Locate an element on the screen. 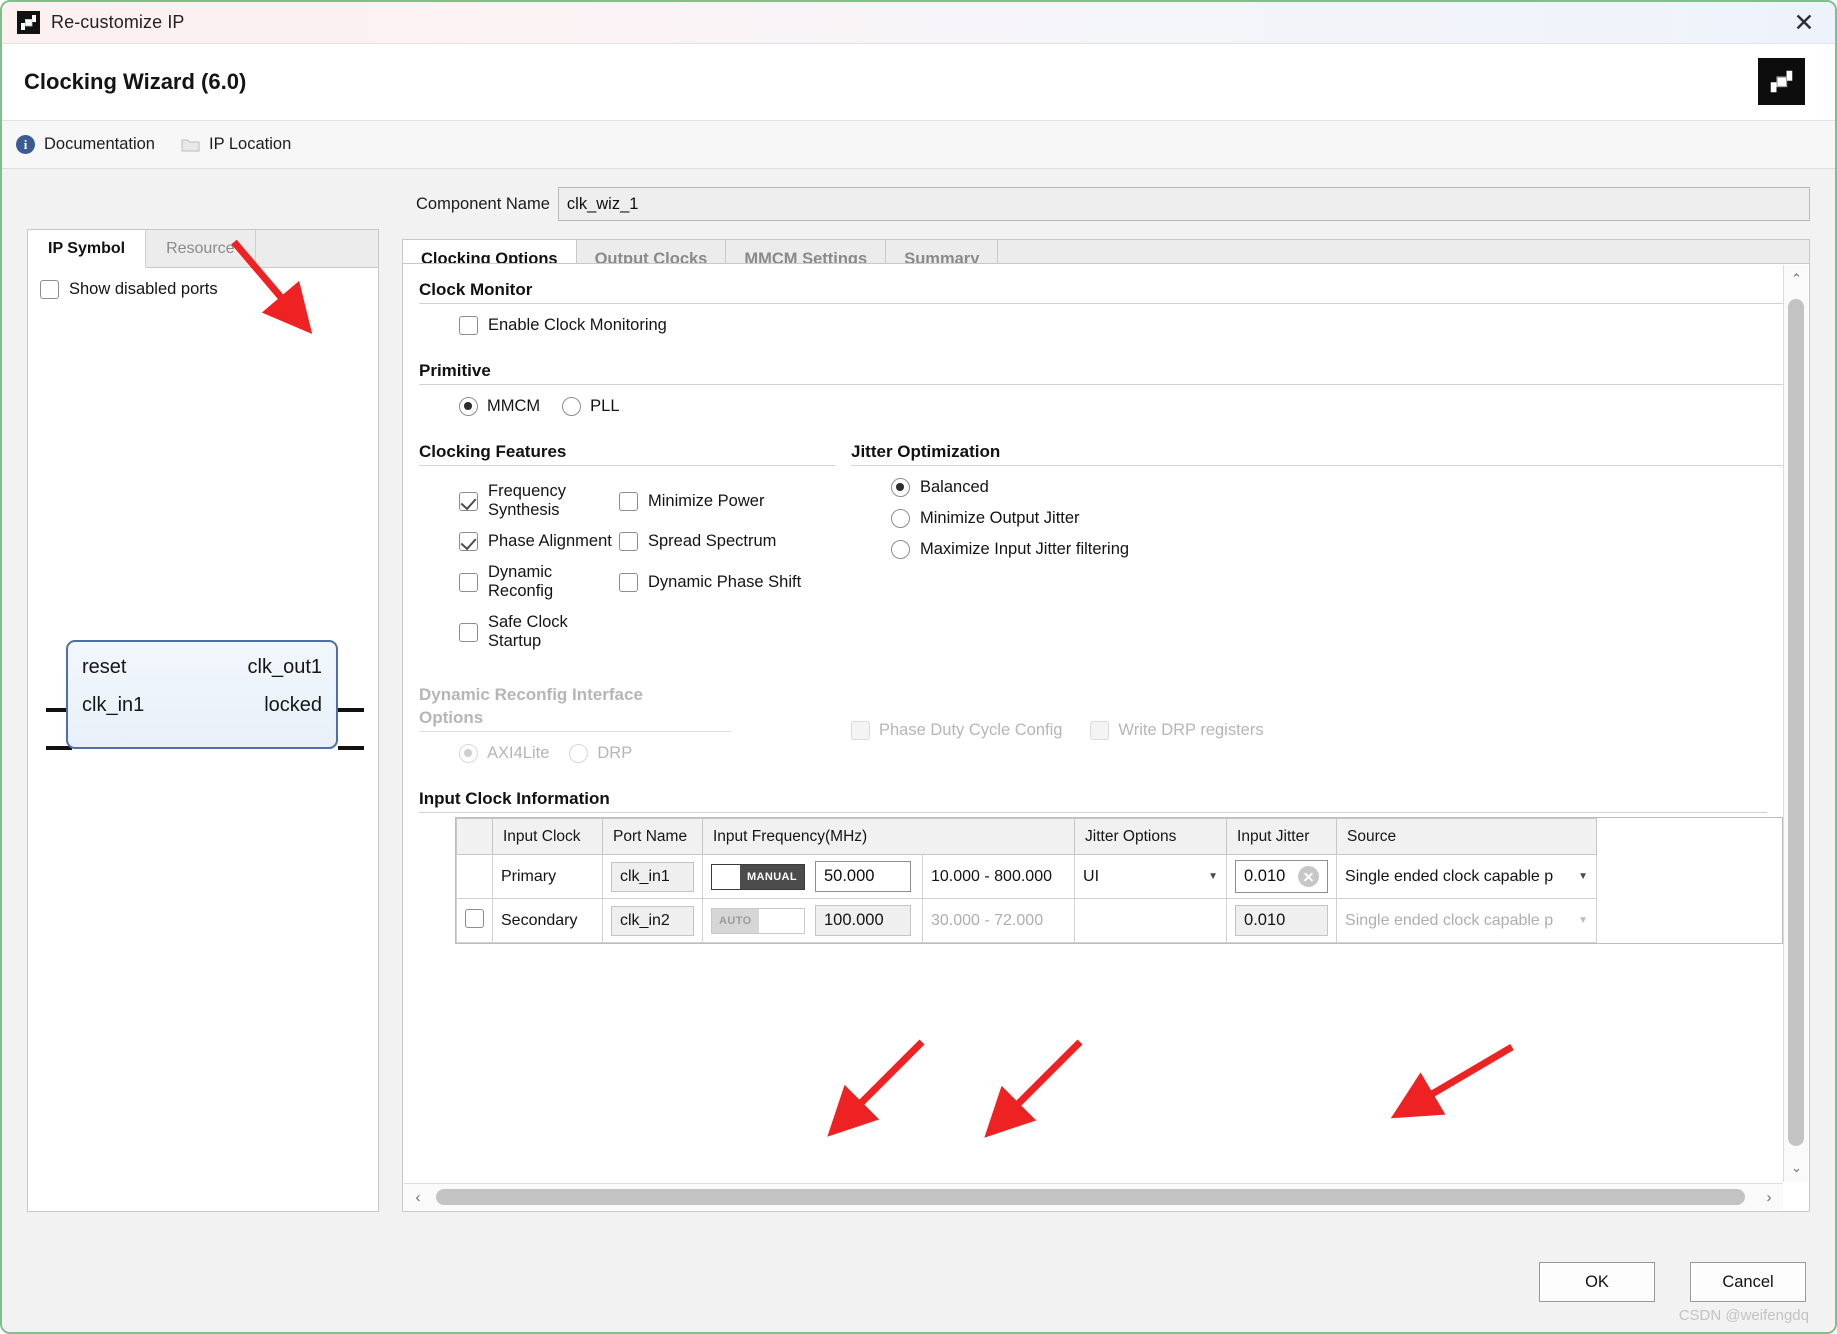  source-value-secondary: Single ended clock capable p is located at coordinates (1449, 920).